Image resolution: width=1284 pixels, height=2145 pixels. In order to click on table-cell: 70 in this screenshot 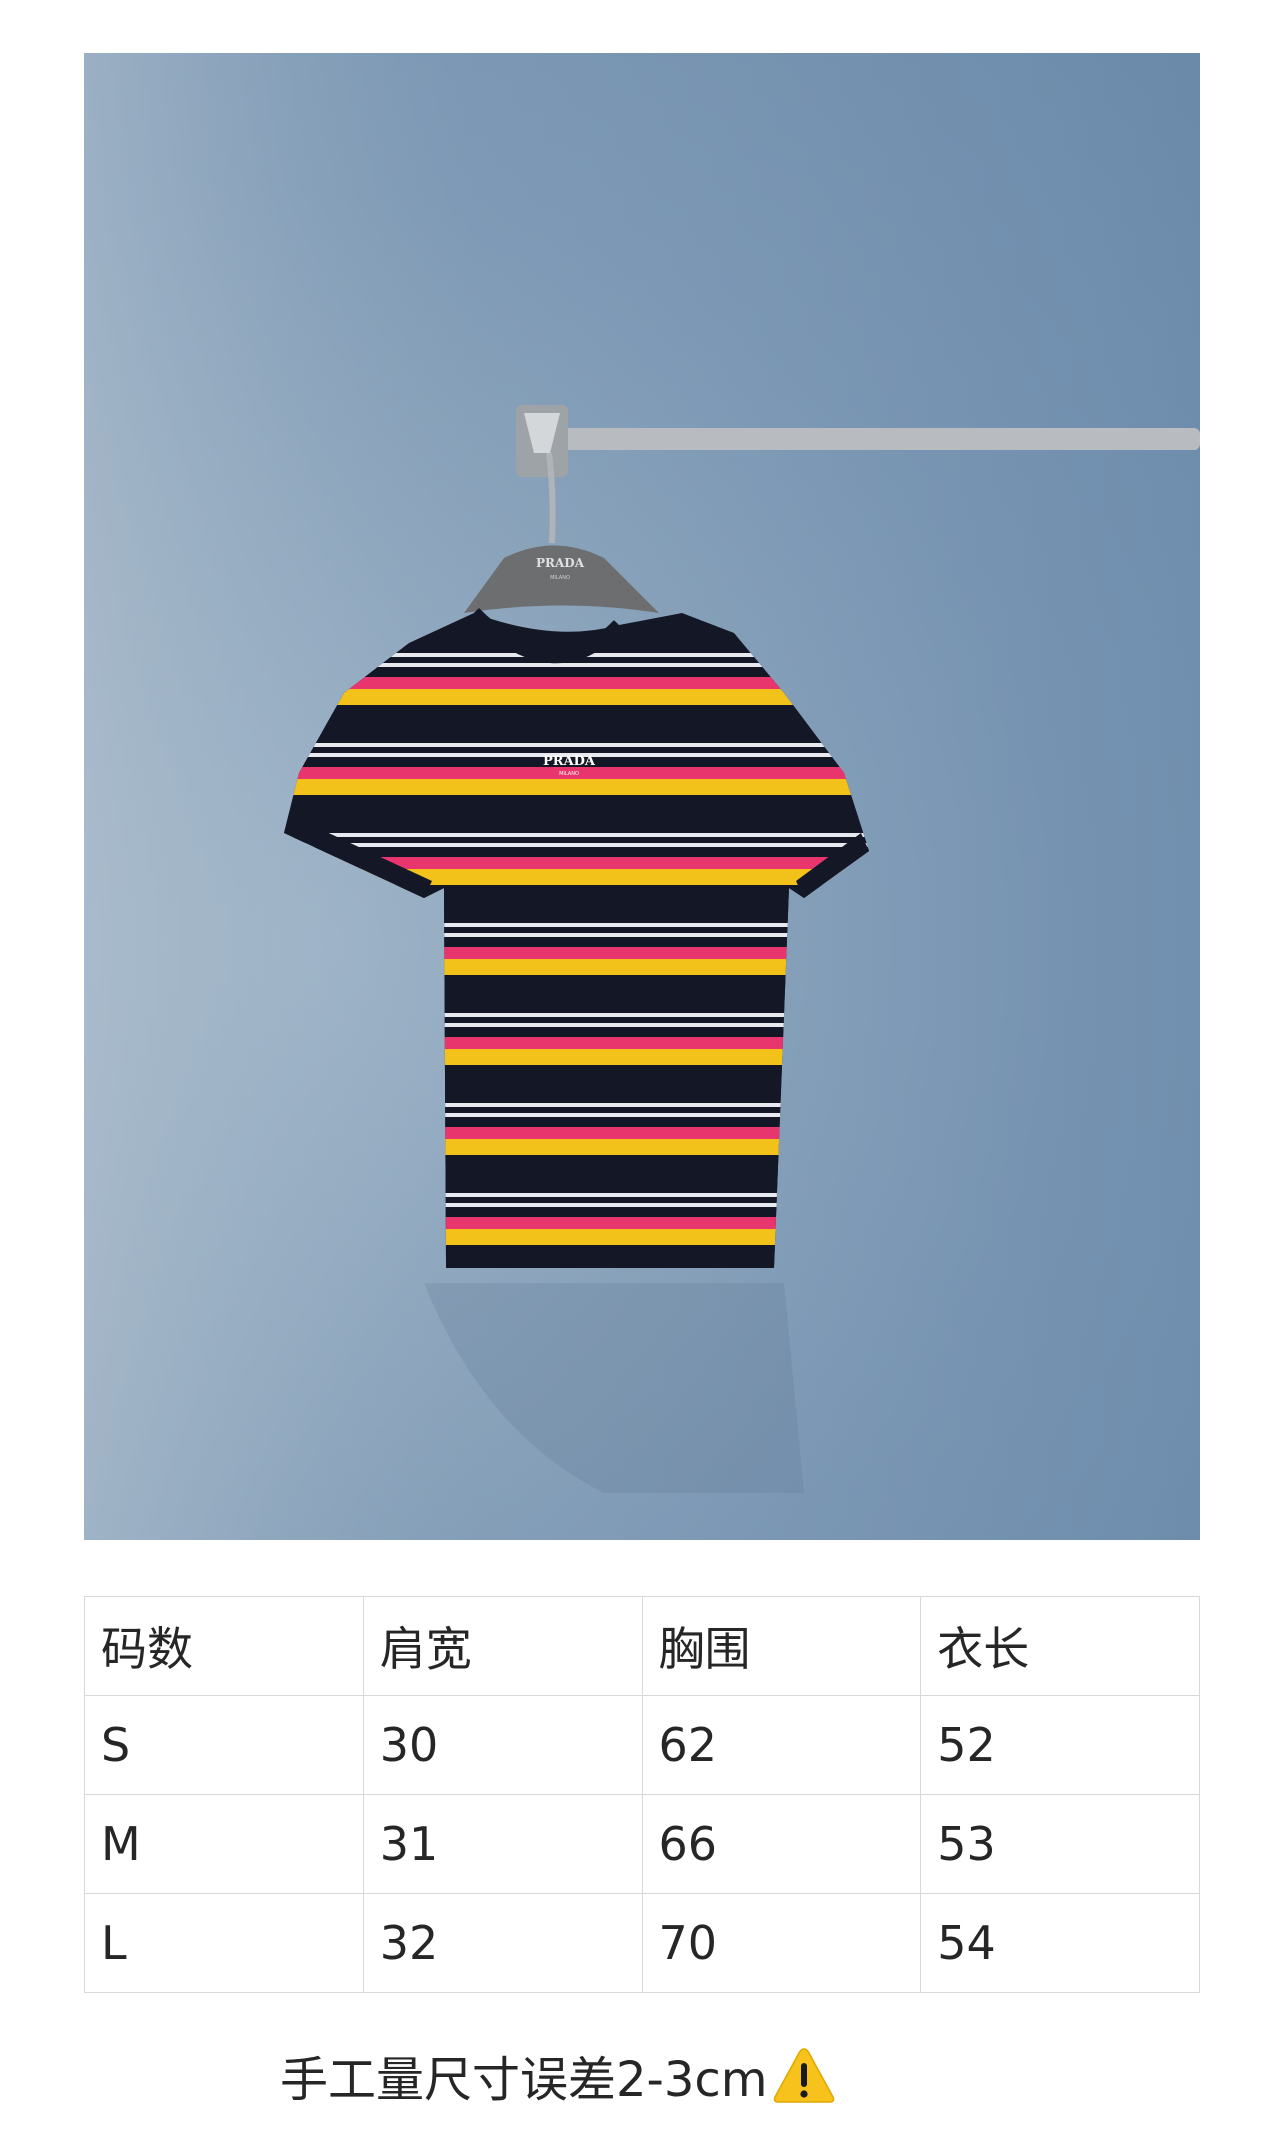, I will do `click(781, 1943)`.